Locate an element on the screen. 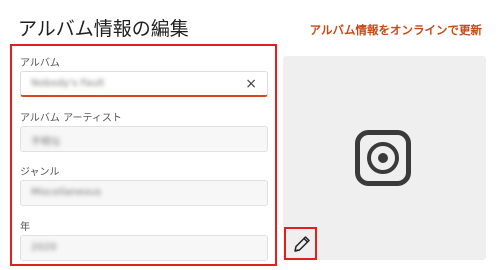  edit-album-art-button is located at coordinates (300, 243).